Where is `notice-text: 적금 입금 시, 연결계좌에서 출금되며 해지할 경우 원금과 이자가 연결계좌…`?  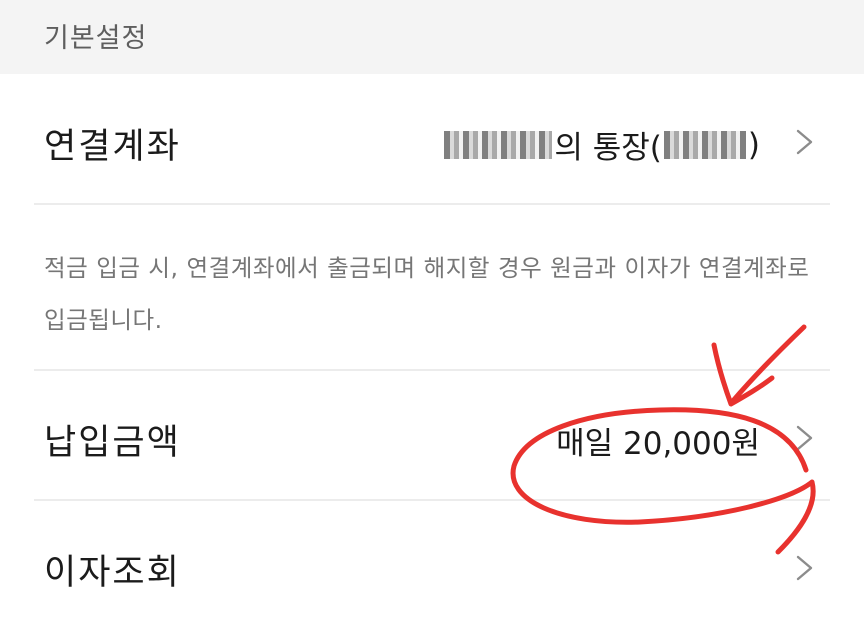 notice-text: 적금 입금 시, 연결계좌에서 출금되며 해지할 경우 원금과 이자가 연결계좌… is located at coordinates (427, 294).